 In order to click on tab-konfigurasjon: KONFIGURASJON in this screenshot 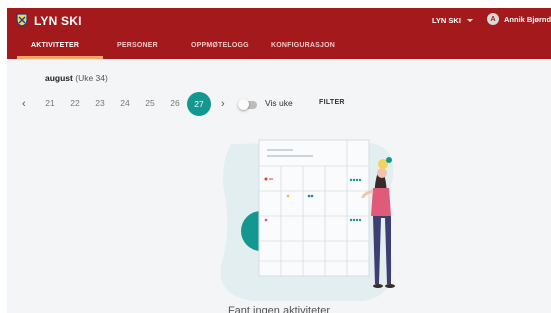, I will do `click(303, 45)`.